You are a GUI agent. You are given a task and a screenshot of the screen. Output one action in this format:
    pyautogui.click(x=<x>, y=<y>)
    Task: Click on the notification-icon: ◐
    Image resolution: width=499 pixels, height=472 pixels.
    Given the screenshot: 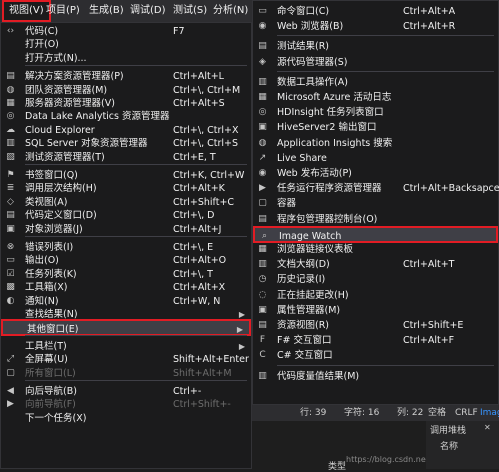 What is the action you would take?
    pyautogui.click(x=10, y=300)
    